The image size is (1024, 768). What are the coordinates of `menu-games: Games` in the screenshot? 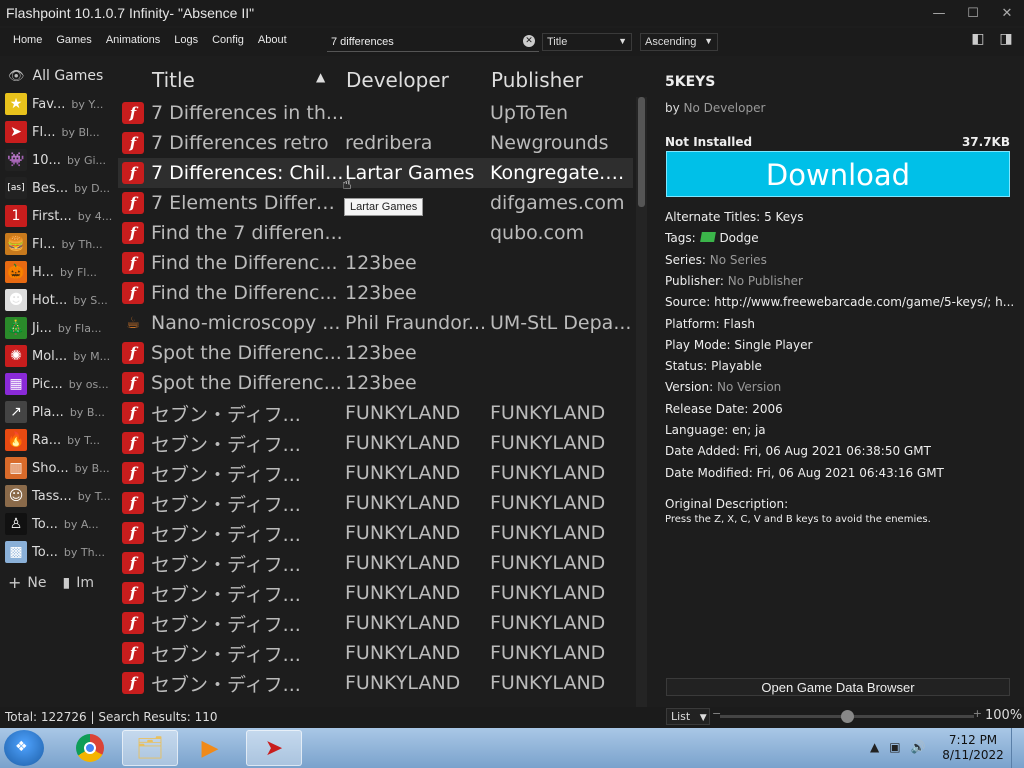 It's located at (73, 40).